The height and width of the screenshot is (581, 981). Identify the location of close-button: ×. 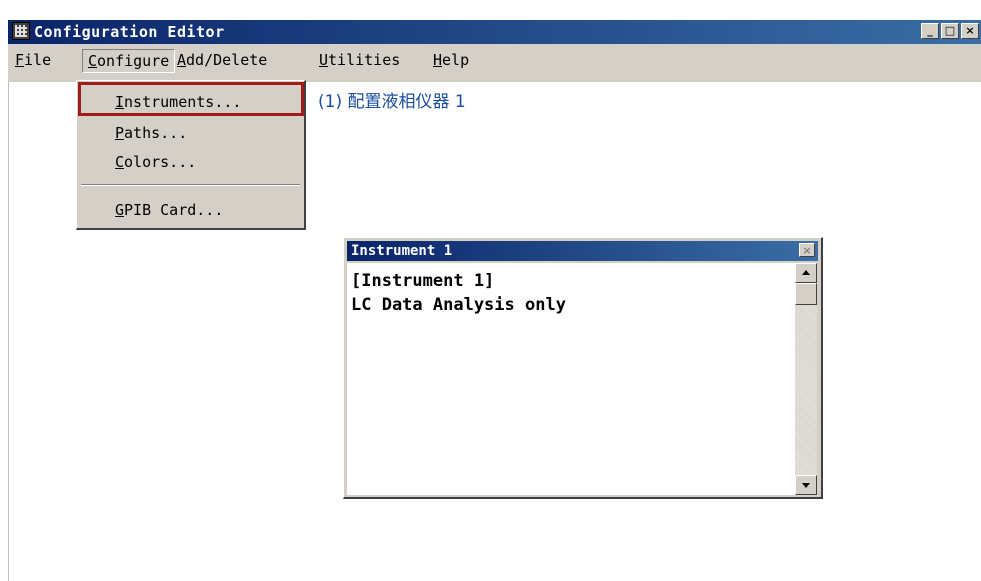
(970, 31).